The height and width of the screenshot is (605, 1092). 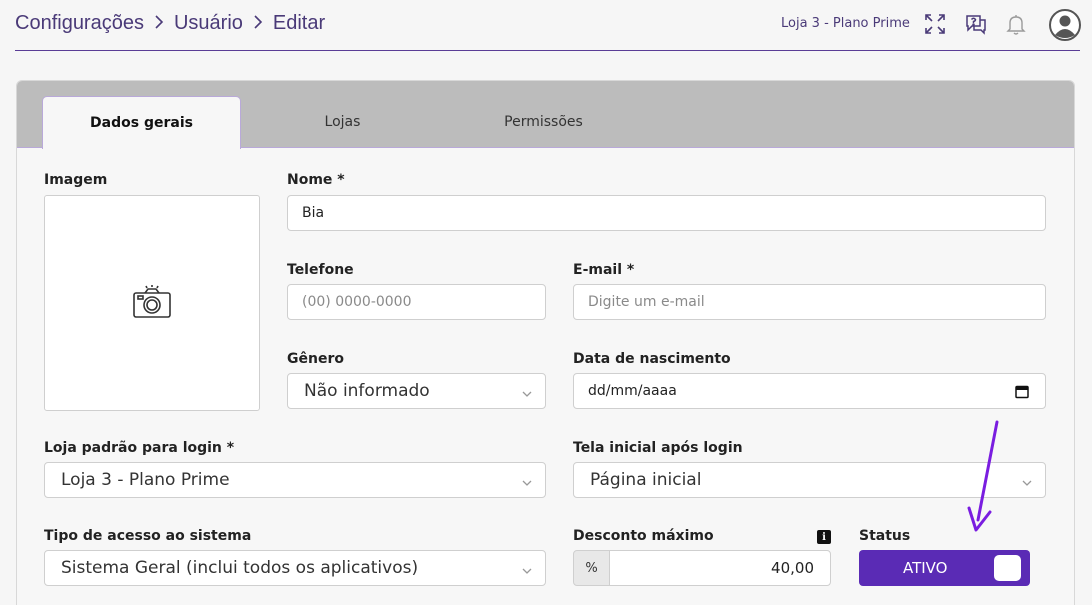 I want to click on annotation-arrow-icon, so click(x=985, y=479).